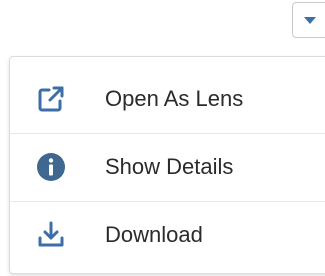  Describe the element at coordinates (51, 167) in the screenshot. I see `info-icon` at that location.